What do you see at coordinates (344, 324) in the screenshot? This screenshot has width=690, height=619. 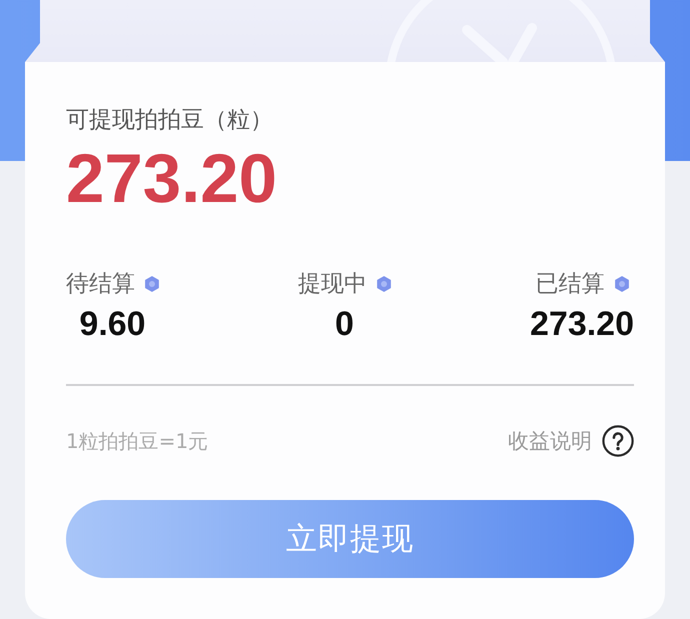 I see `stat-amount: 0` at bounding box center [344, 324].